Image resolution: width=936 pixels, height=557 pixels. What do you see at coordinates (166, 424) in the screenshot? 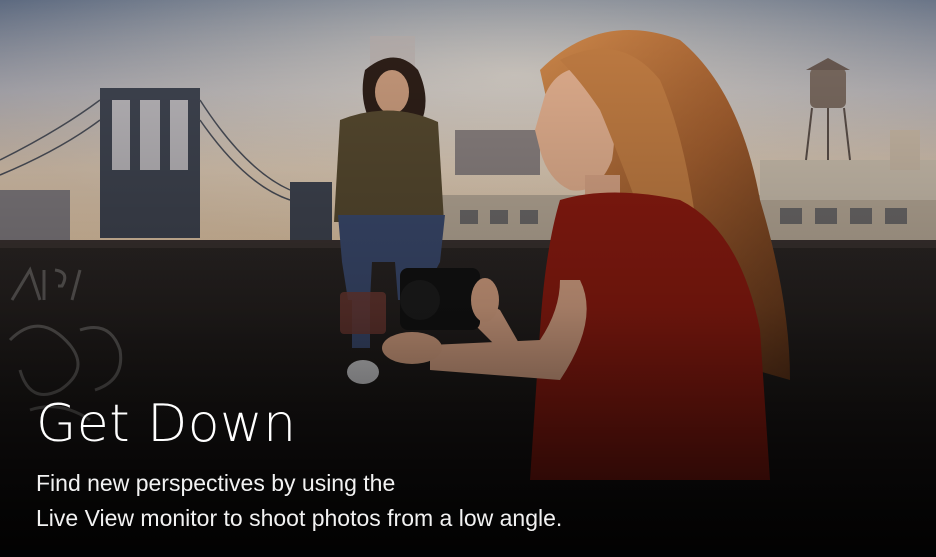
I see `slide-title: Get Down` at bounding box center [166, 424].